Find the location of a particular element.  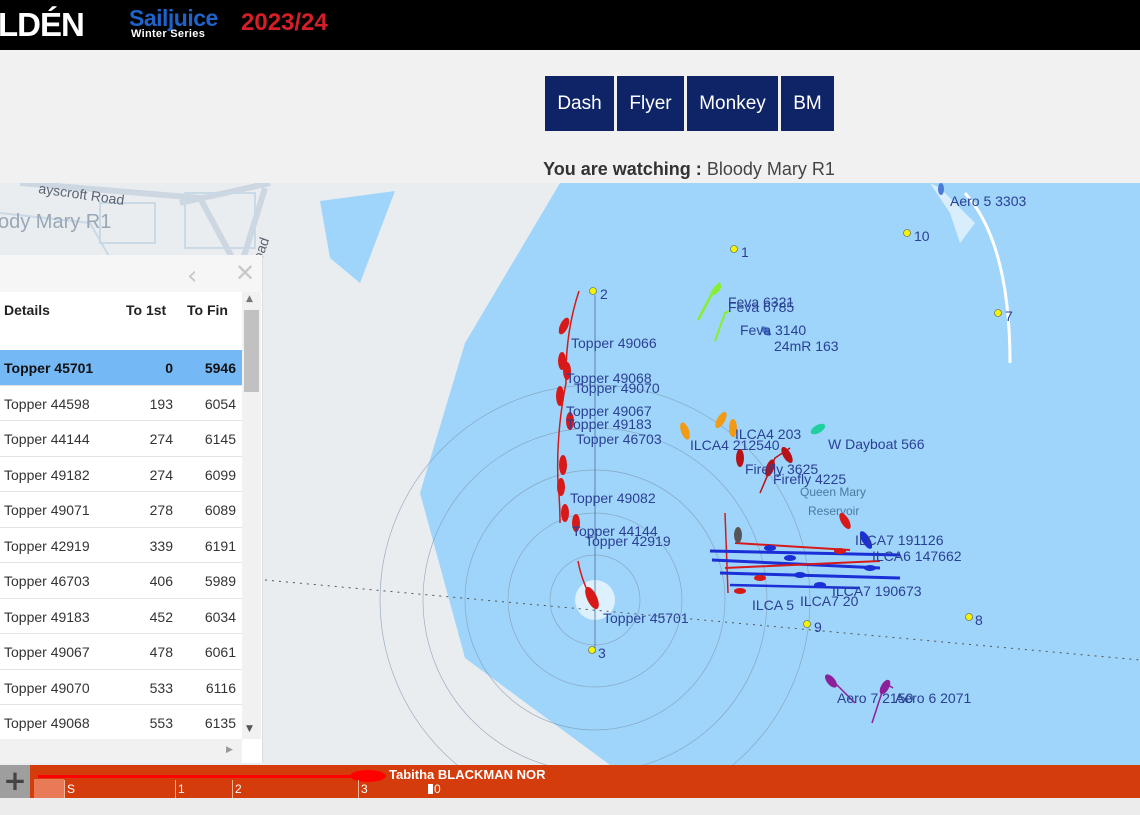

table-row: Topper 45701 0 5946 is located at coordinates (121, 368).